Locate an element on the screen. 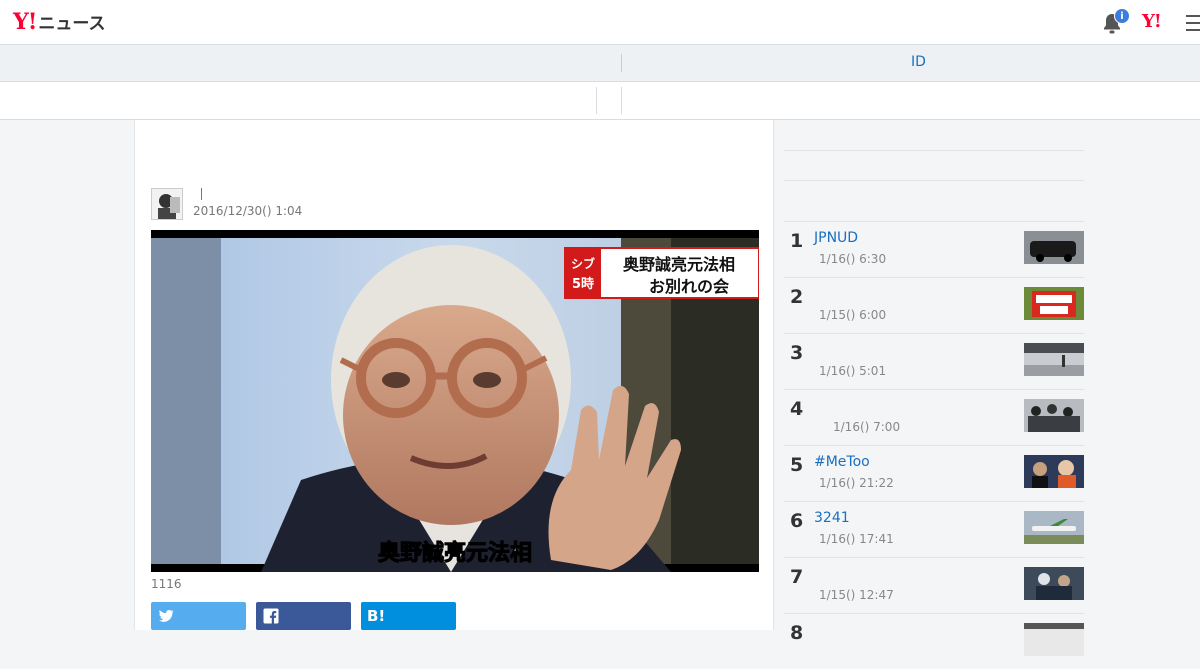  rank-number: 7 is located at coordinates (797, 577).